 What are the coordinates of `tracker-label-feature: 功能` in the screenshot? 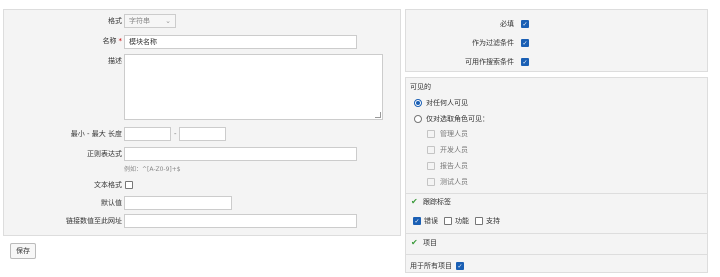 It's located at (462, 221).